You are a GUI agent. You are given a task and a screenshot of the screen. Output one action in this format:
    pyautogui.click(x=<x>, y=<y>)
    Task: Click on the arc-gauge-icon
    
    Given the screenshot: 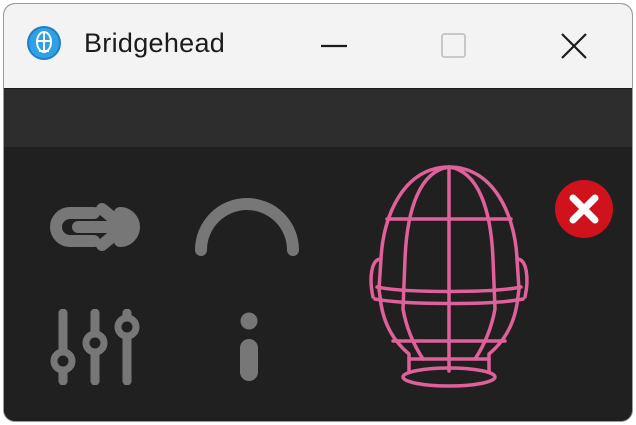 What is the action you would take?
    pyautogui.click(x=246, y=226)
    